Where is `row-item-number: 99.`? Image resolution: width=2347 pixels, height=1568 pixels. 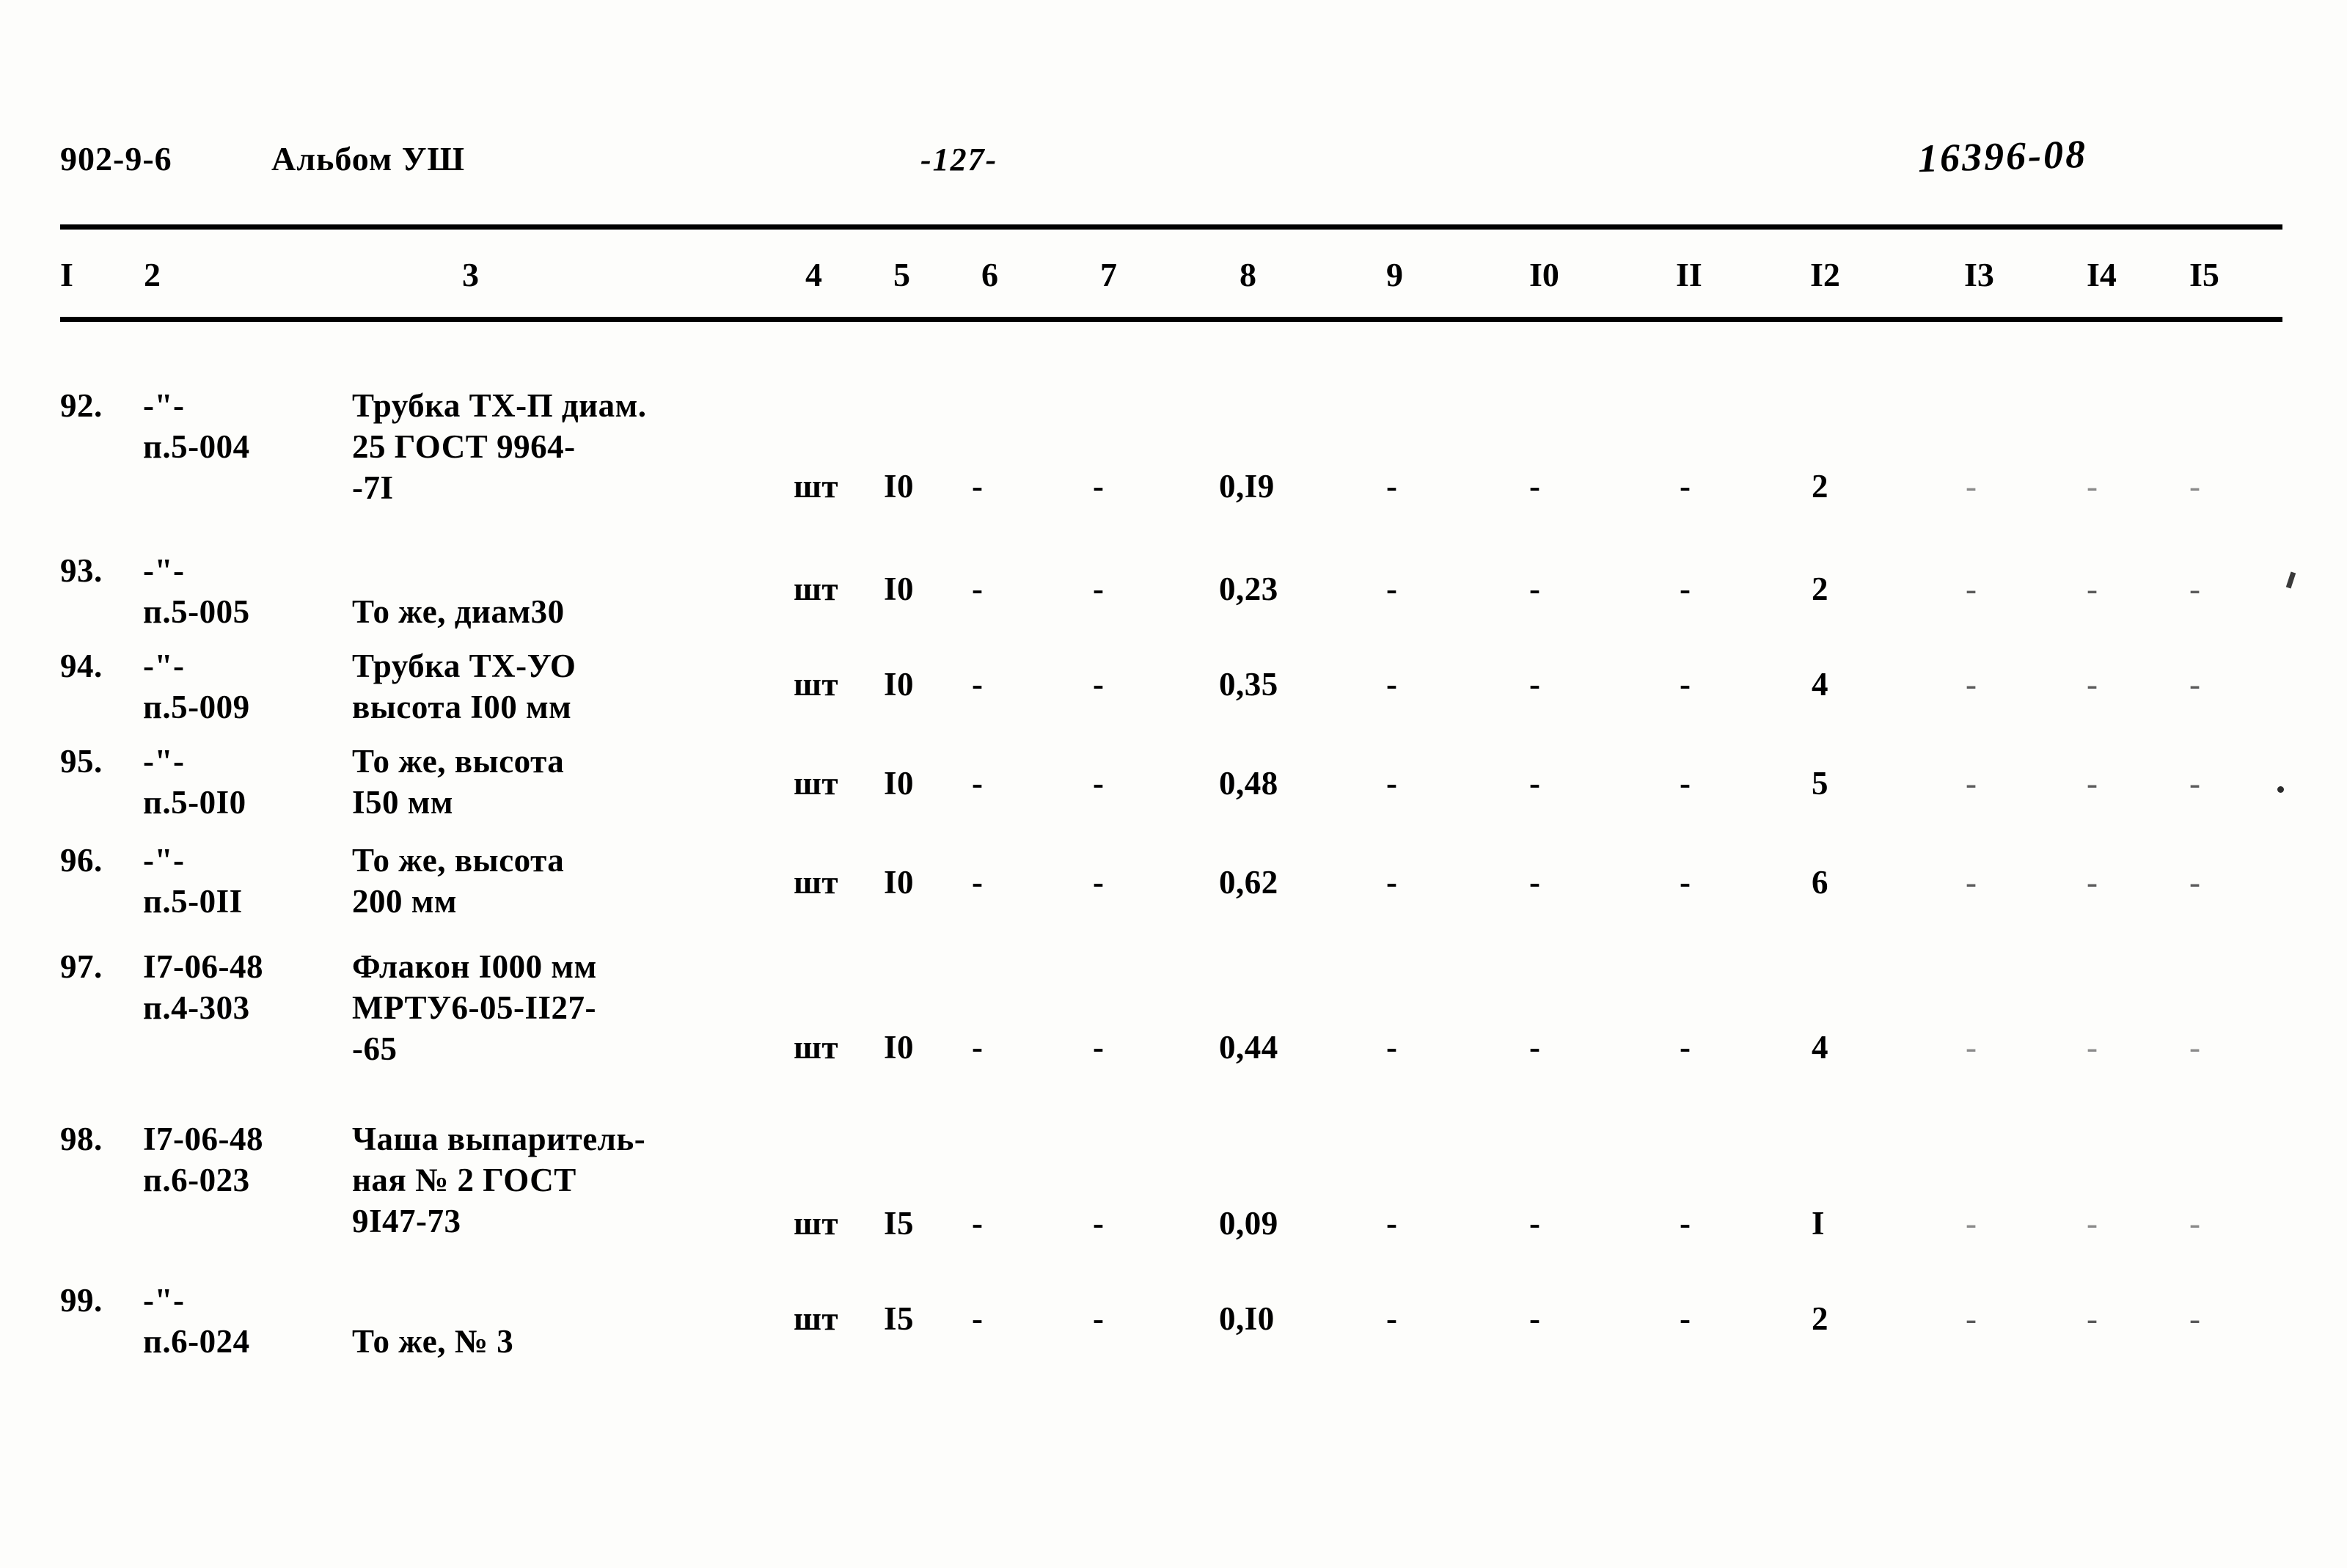
row-item-number: 99. is located at coordinates (81, 1300).